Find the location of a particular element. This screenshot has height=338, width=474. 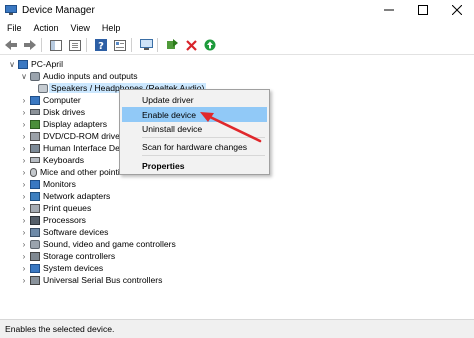

storage-controller-icon is located at coordinates (35, 256).